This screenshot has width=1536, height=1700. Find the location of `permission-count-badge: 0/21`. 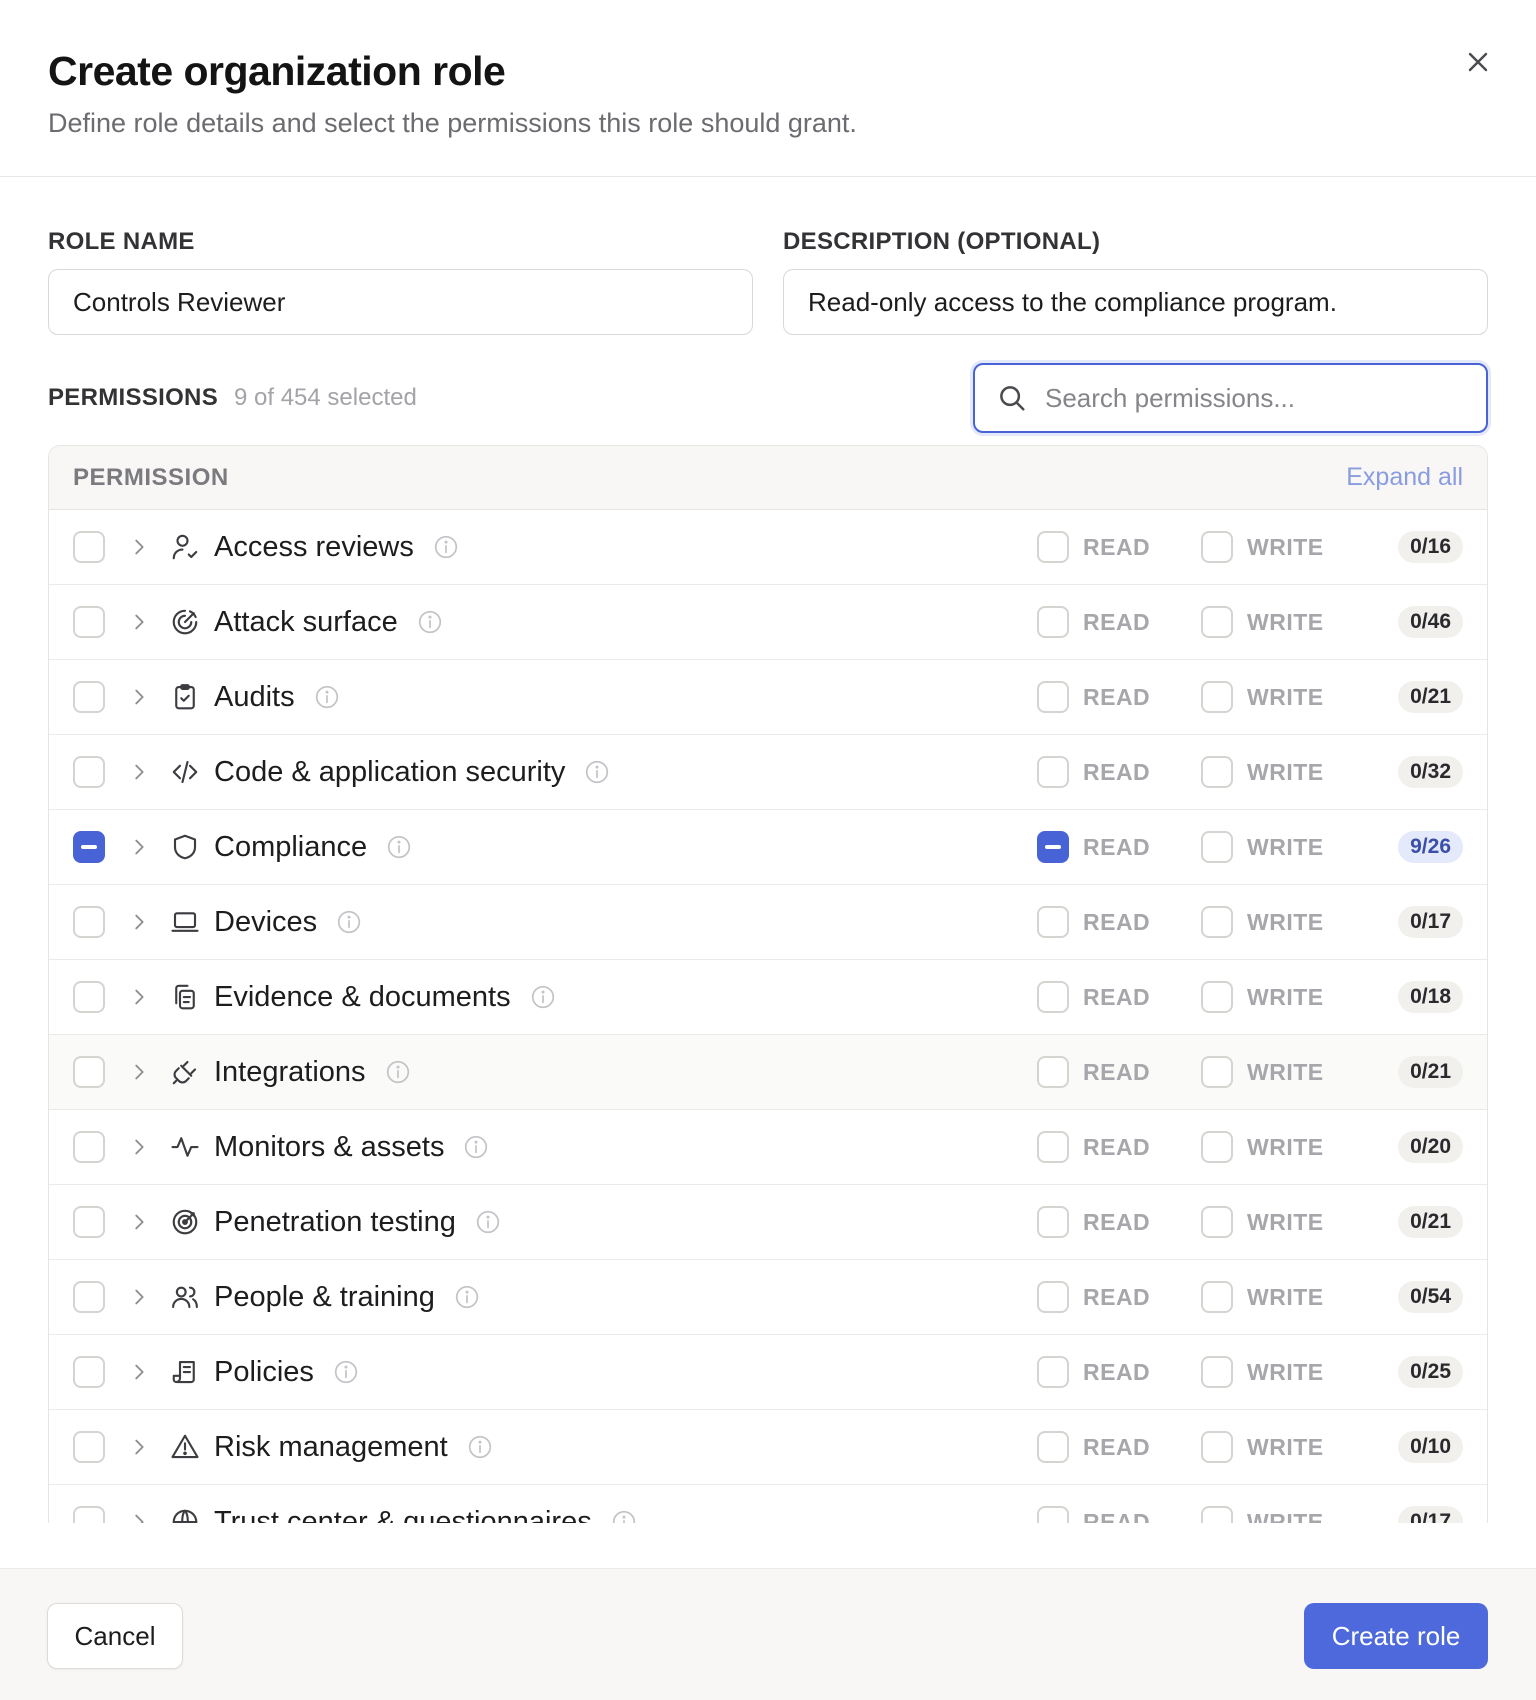

permission-count-badge: 0/21 is located at coordinates (1430, 1072).